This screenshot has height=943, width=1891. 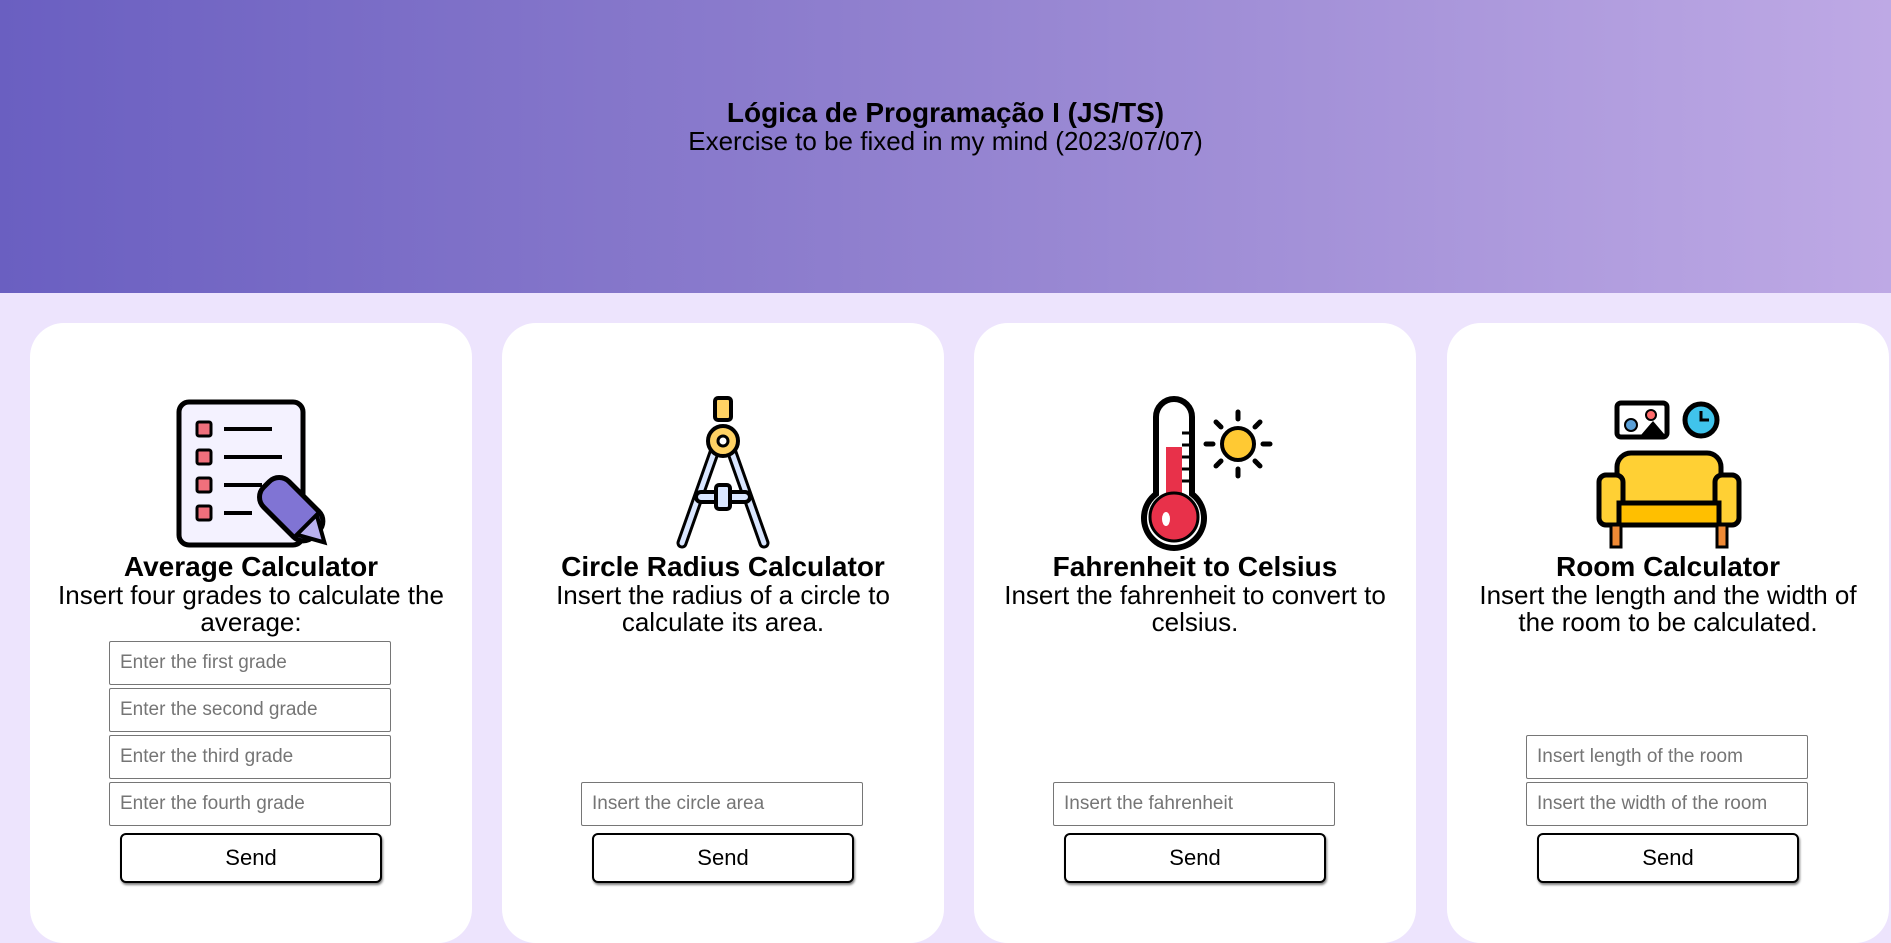 I want to click on first-grade-input, so click(x=250, y=663).